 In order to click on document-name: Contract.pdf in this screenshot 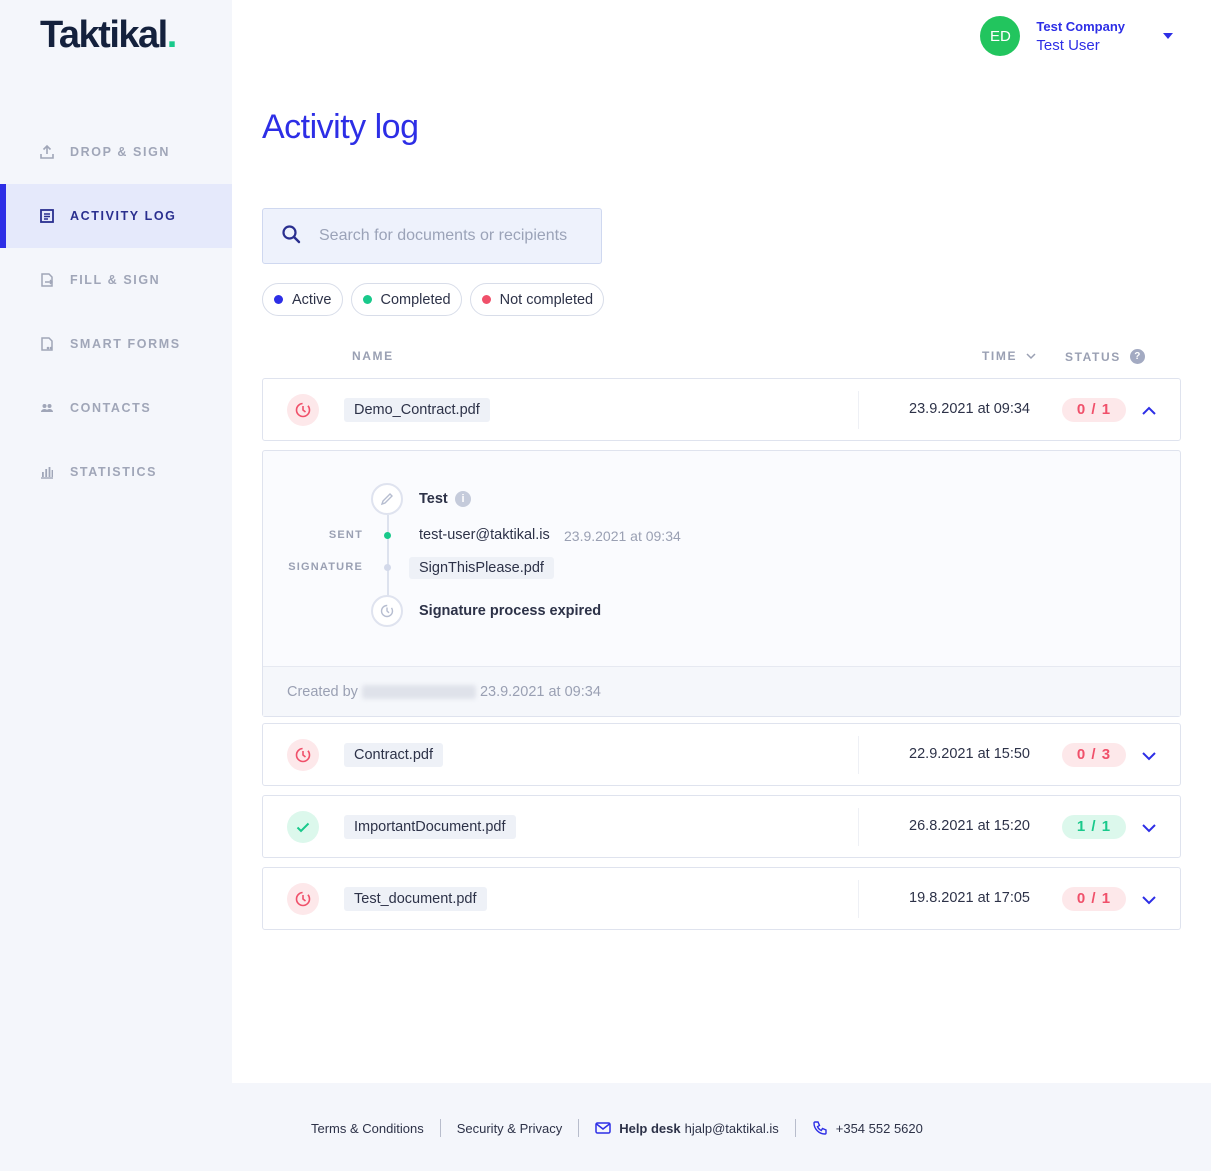, I will do `click(393, 755)`.